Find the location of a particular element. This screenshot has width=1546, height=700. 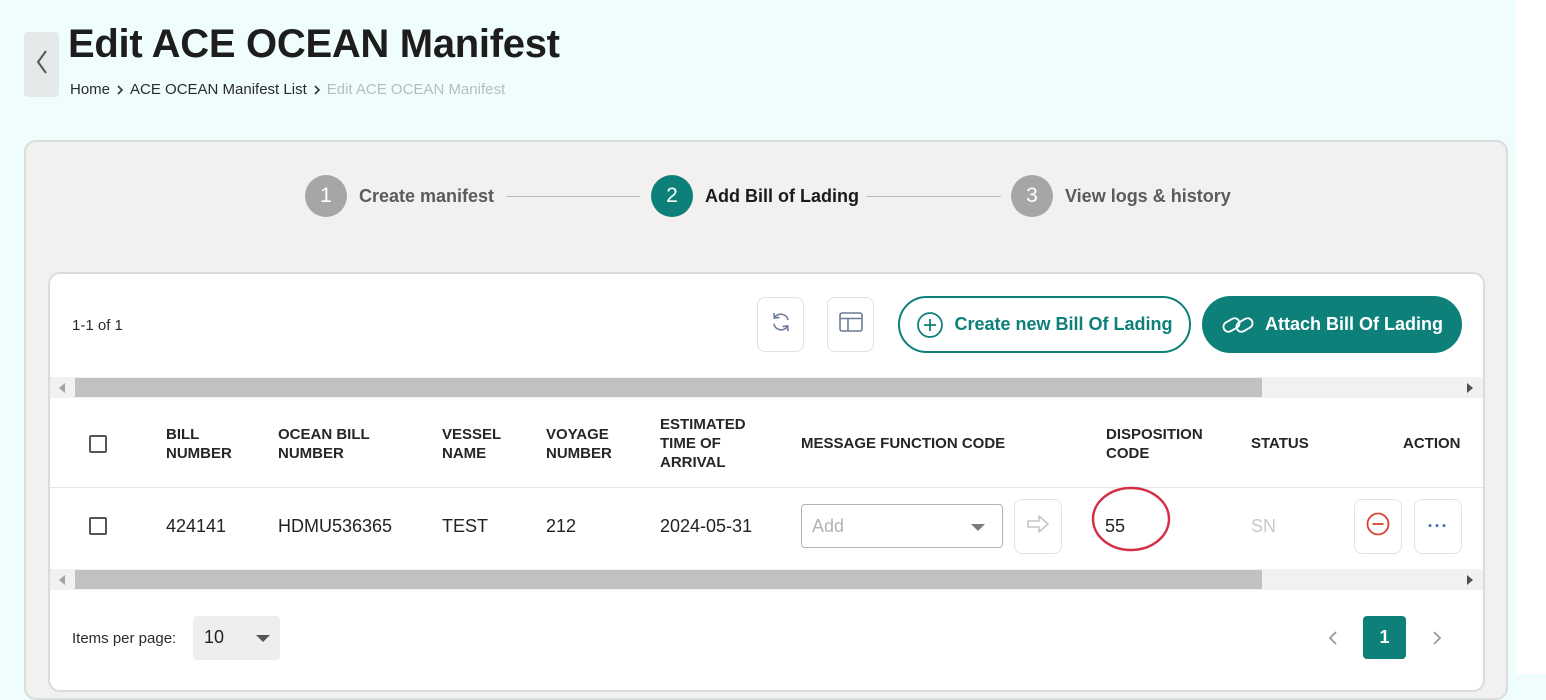

step-create-manifest: 1 Create manifest is located at coordinates (399, 196).